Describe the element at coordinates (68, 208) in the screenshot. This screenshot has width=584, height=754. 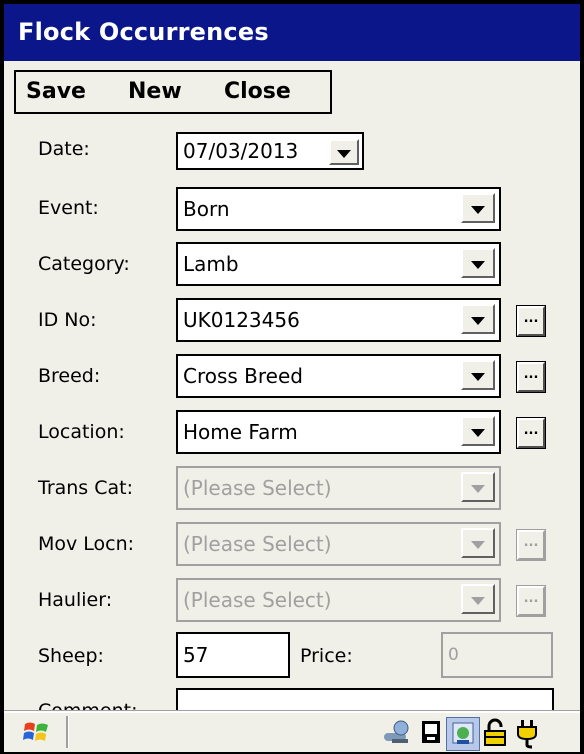
I see `event-label: Event:` at that location.